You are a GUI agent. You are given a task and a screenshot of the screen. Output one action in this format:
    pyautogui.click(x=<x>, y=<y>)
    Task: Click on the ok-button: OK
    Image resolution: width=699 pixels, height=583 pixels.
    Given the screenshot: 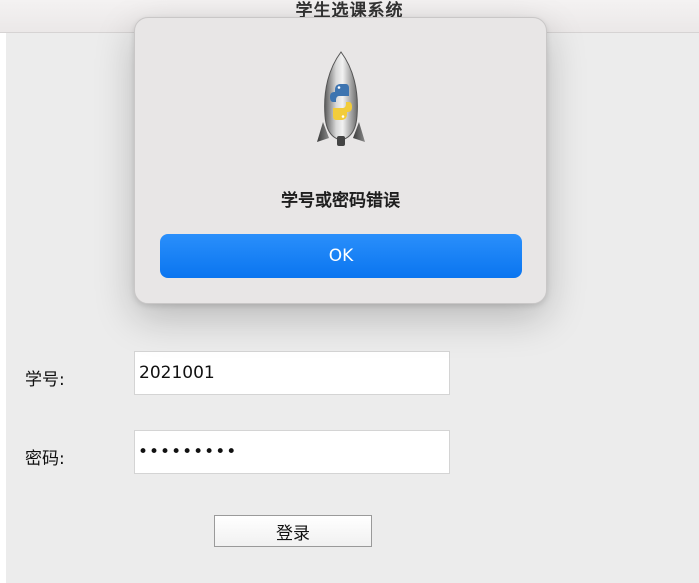 What is the action you would take?
    pyautogui.click(x=341, y=256)
    